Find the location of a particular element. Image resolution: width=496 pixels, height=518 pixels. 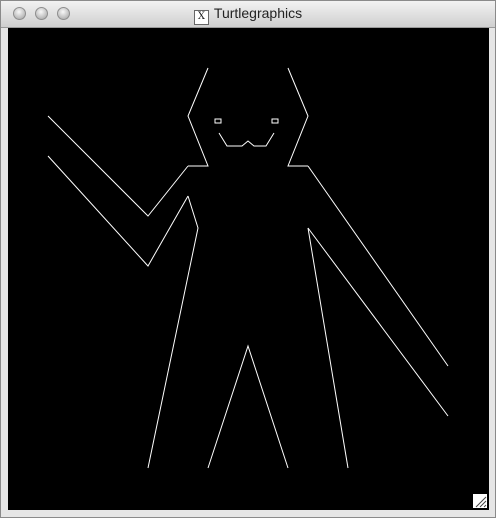

head-outline-right is located at coordinates (298, 117).